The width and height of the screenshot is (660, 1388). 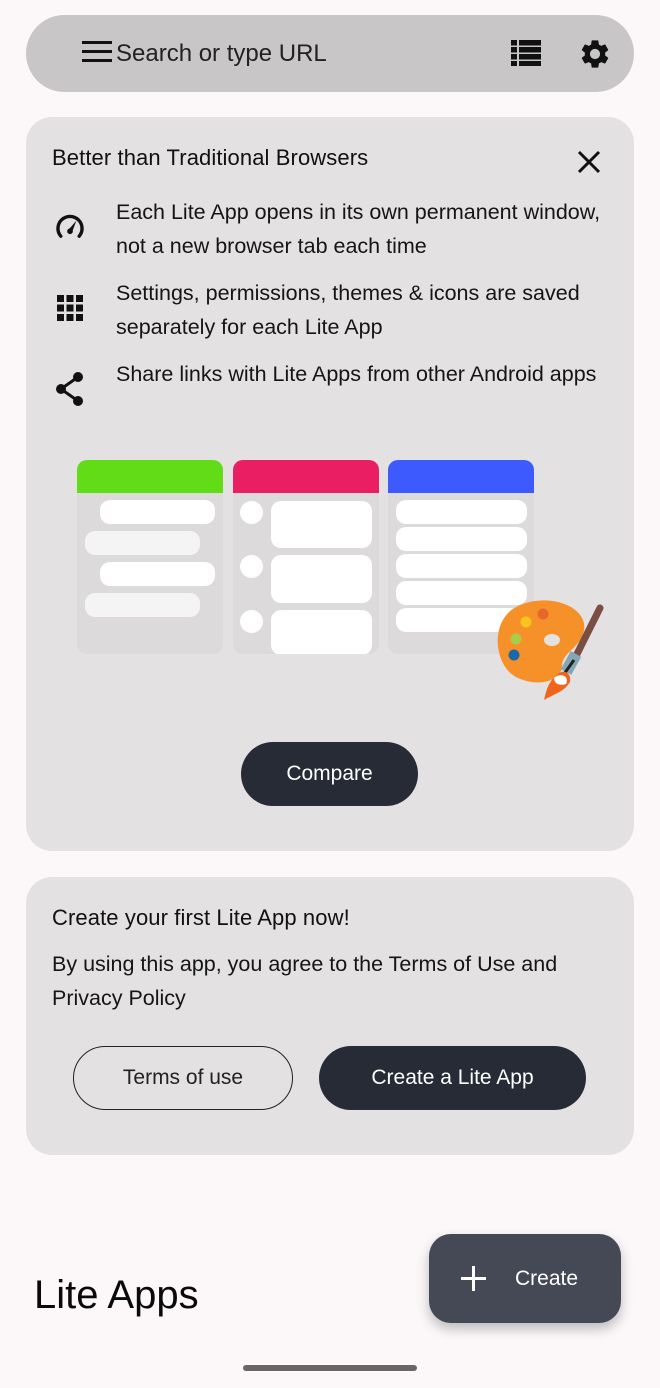 What do you see at coordinates (329, 774) in the screenshot?
I see `compare-button: Compare` at bounding box center [329, 774].